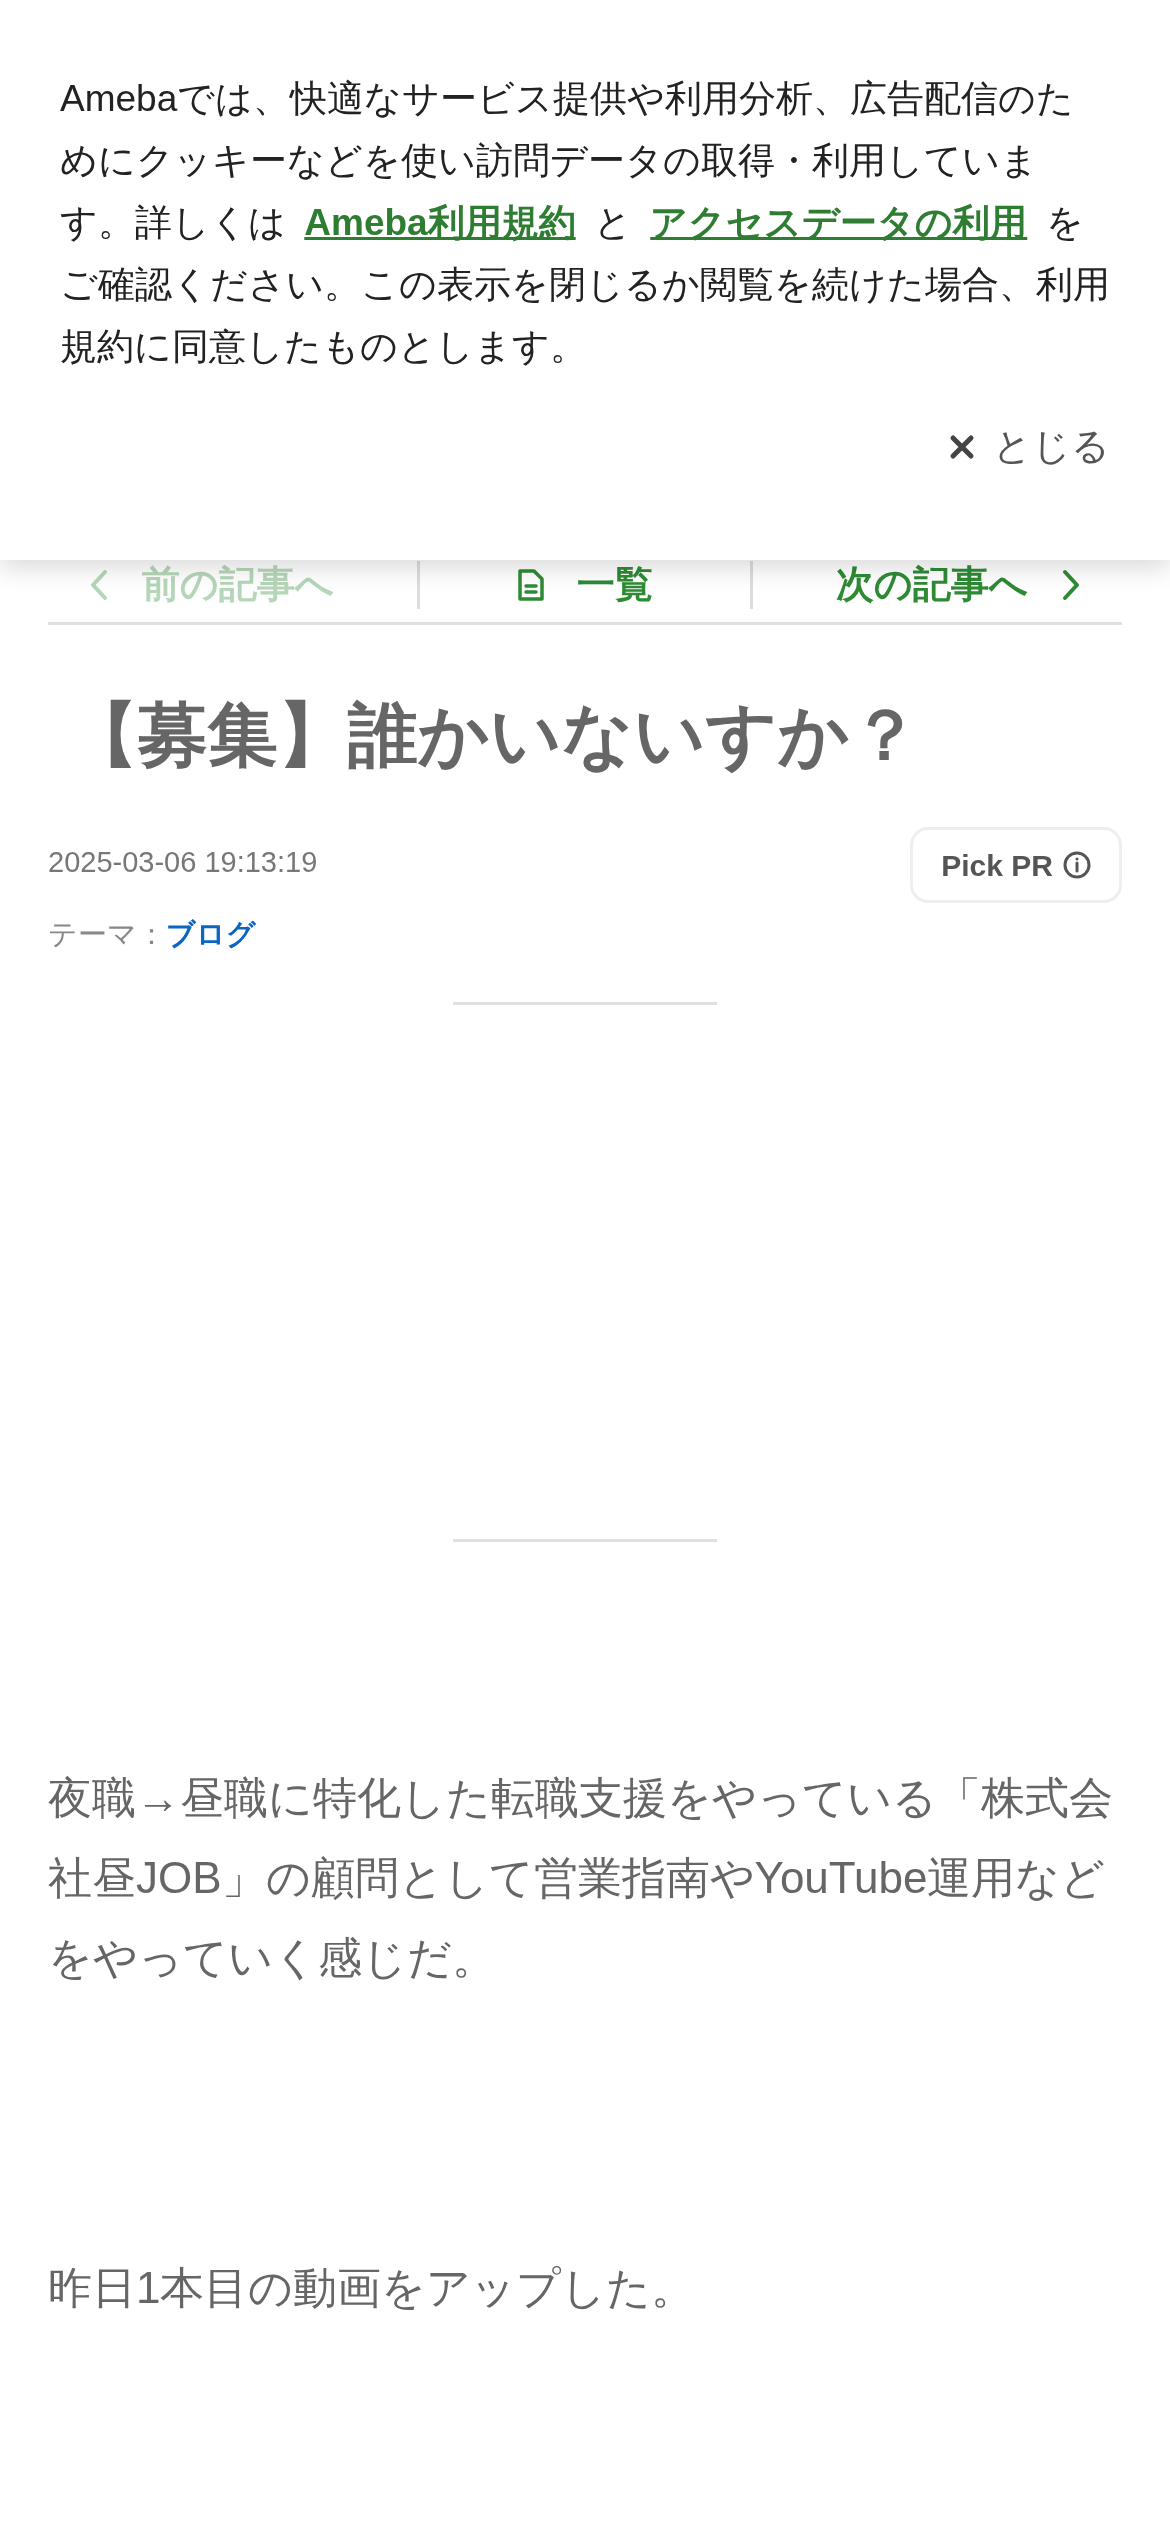 The height and width of the screenshot is (2532, 1170). I want to click on theme-label: テーマ：, so click(107, 934).